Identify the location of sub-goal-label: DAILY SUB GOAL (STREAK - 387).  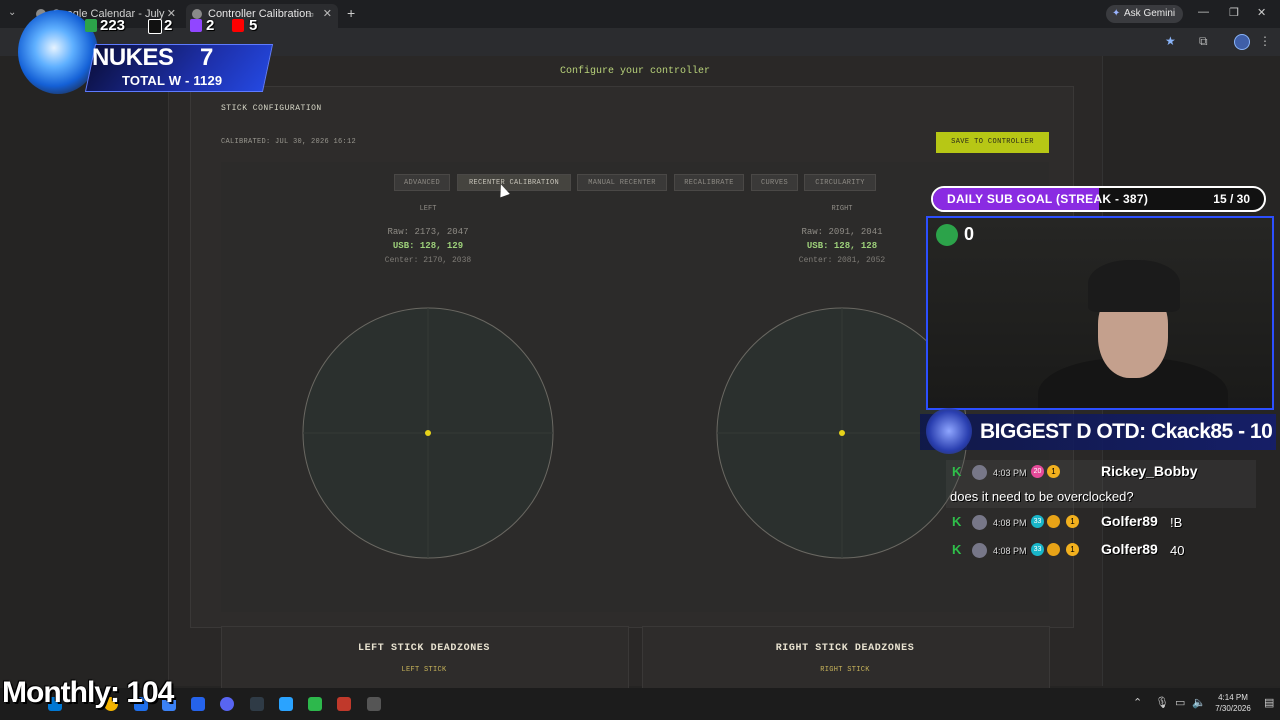
(1048, 199).